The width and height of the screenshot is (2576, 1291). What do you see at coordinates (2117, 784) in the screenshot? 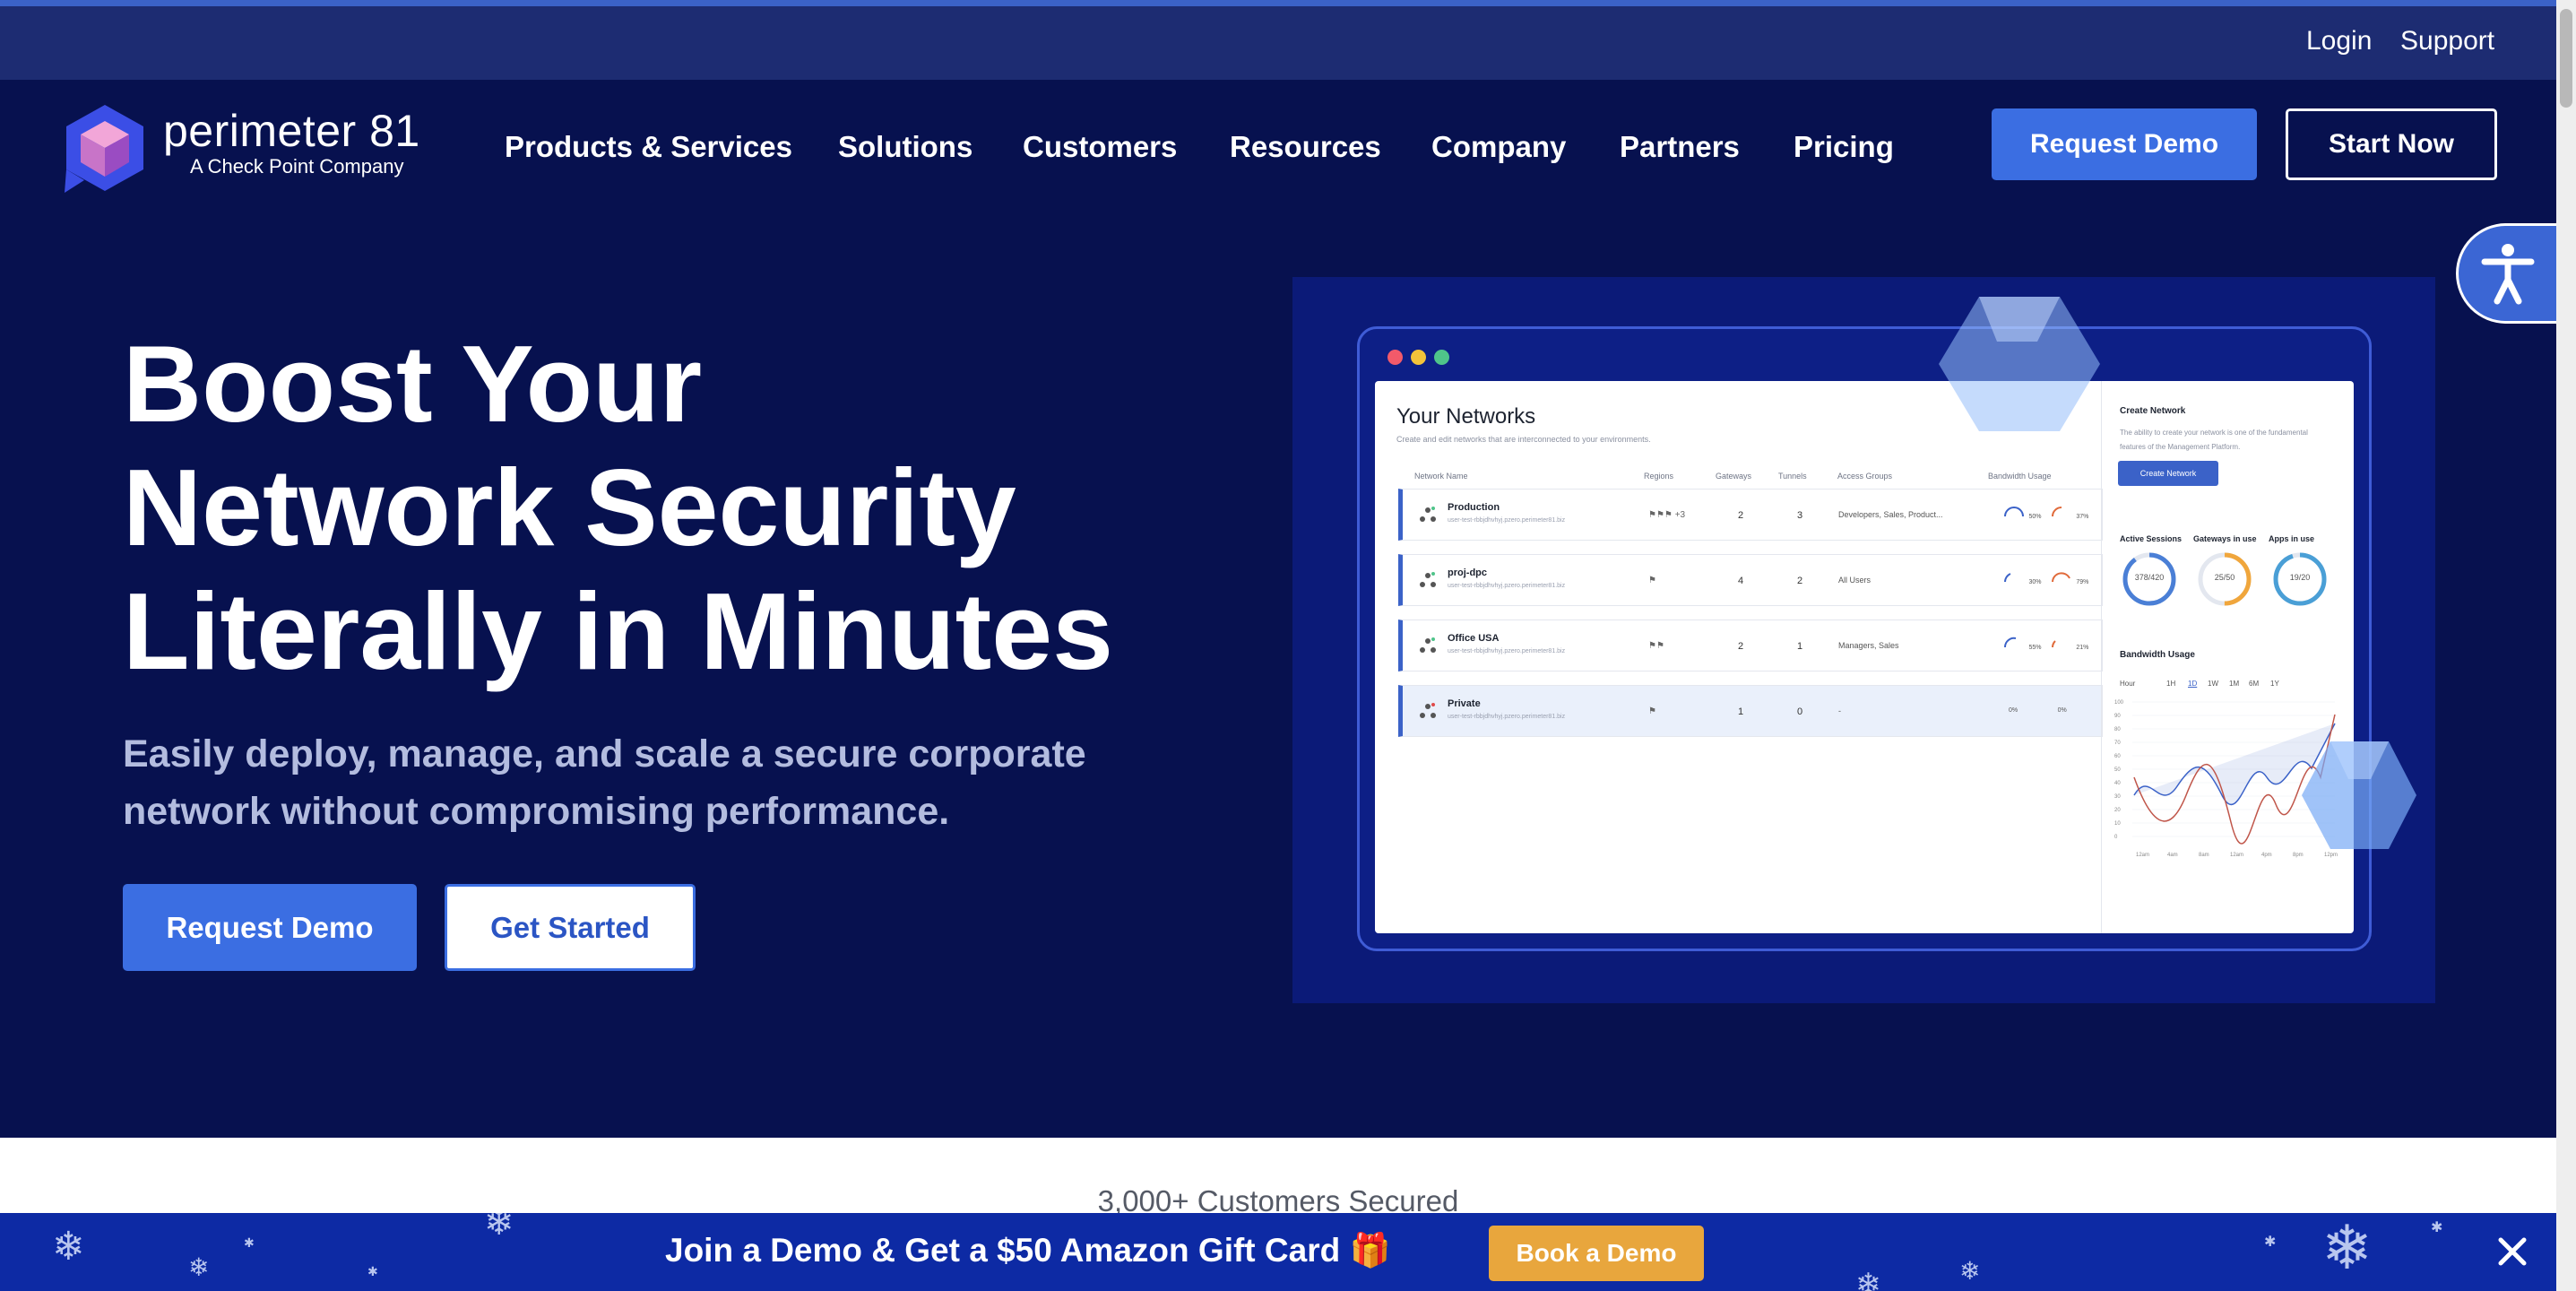
I see `y-tick-label: 40` at bounding box center [2117, 784].